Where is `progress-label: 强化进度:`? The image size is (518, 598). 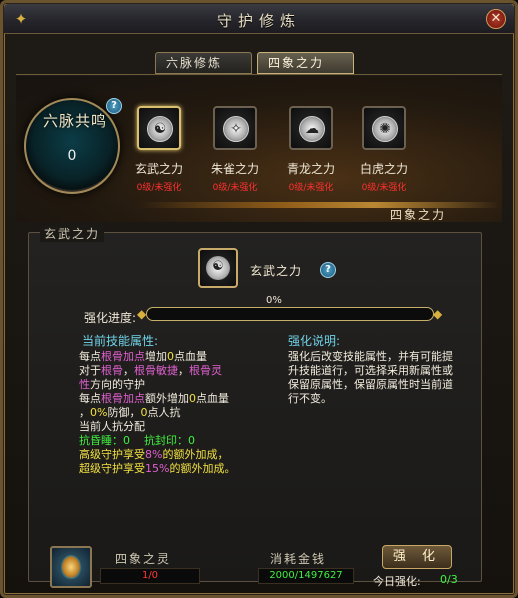 progress-label: 强化进度: is located at coordinates (110, 318).